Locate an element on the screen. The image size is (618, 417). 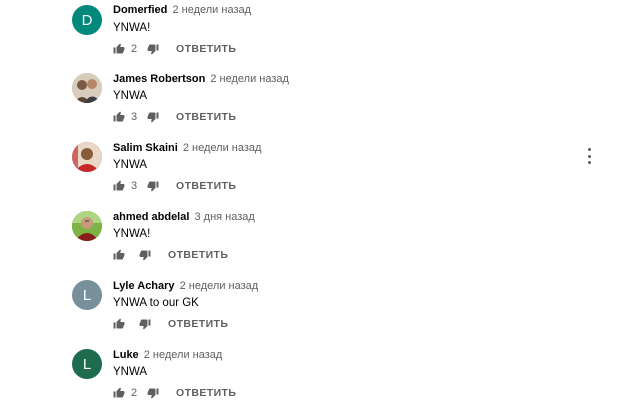
comment-header: Domerfied 2 недели назад is located at coordinates (182, 10).